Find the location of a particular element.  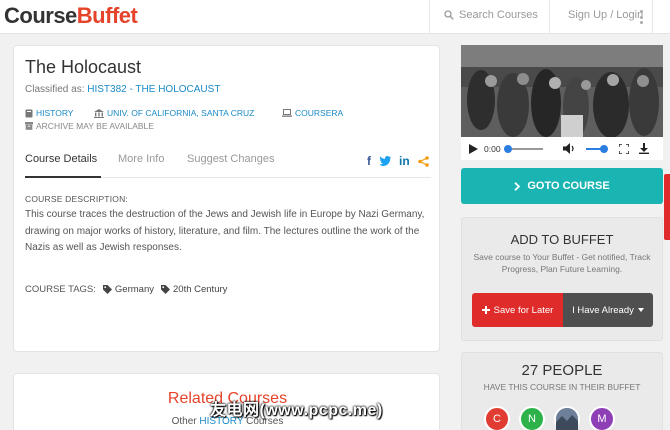

active-tab-indicator is located at coordinates (63, 177).